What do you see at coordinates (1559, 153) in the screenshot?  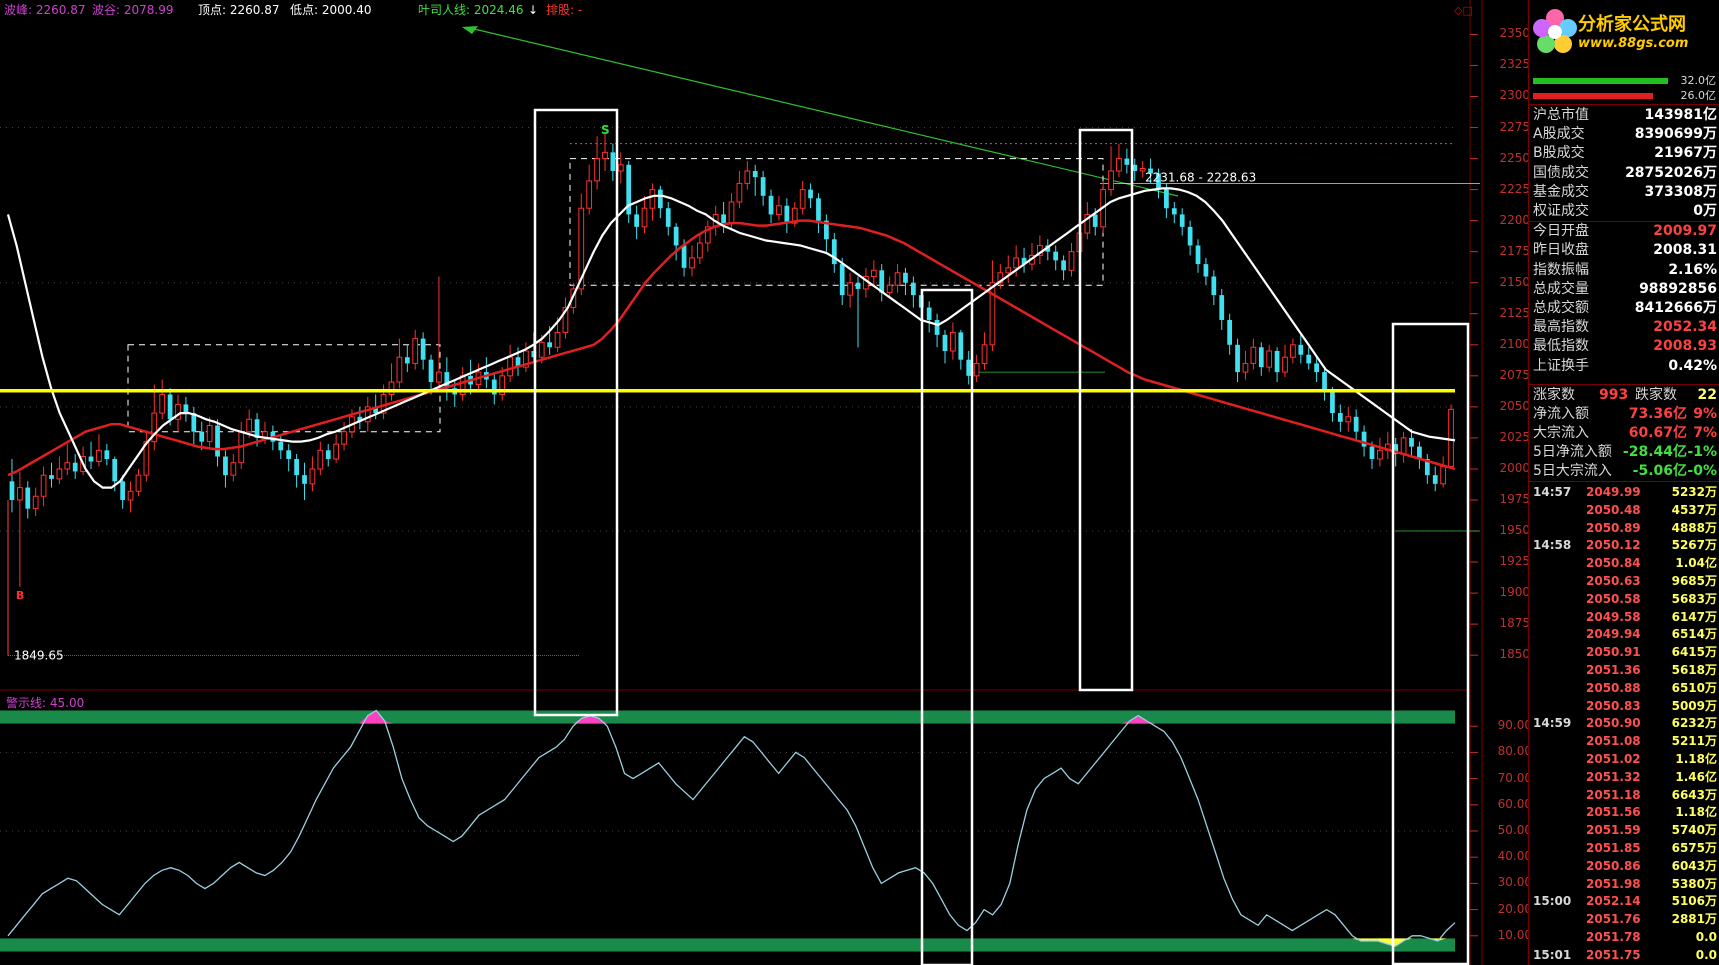 I see `stat-key: B股成交` at bounding box center [1559, 153].